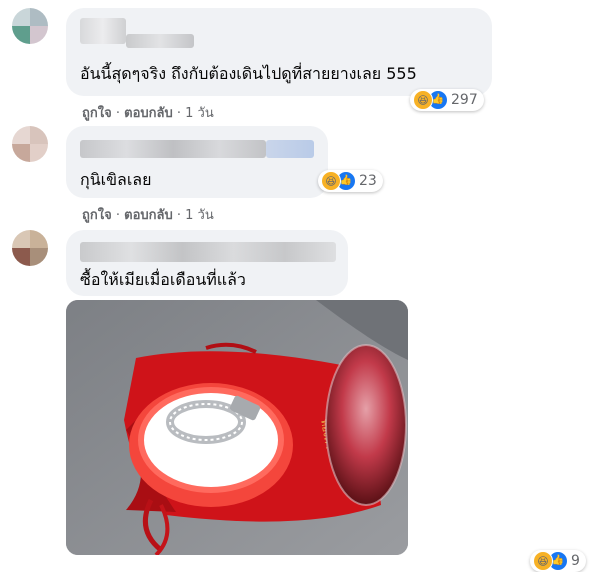 The width and height of the screenshot is (600, 572). What do you see at coordinates (116, 179) in the screenshot?
I see `comment-text: กุนิเขิลเลย` at bounding box center [116, 179].